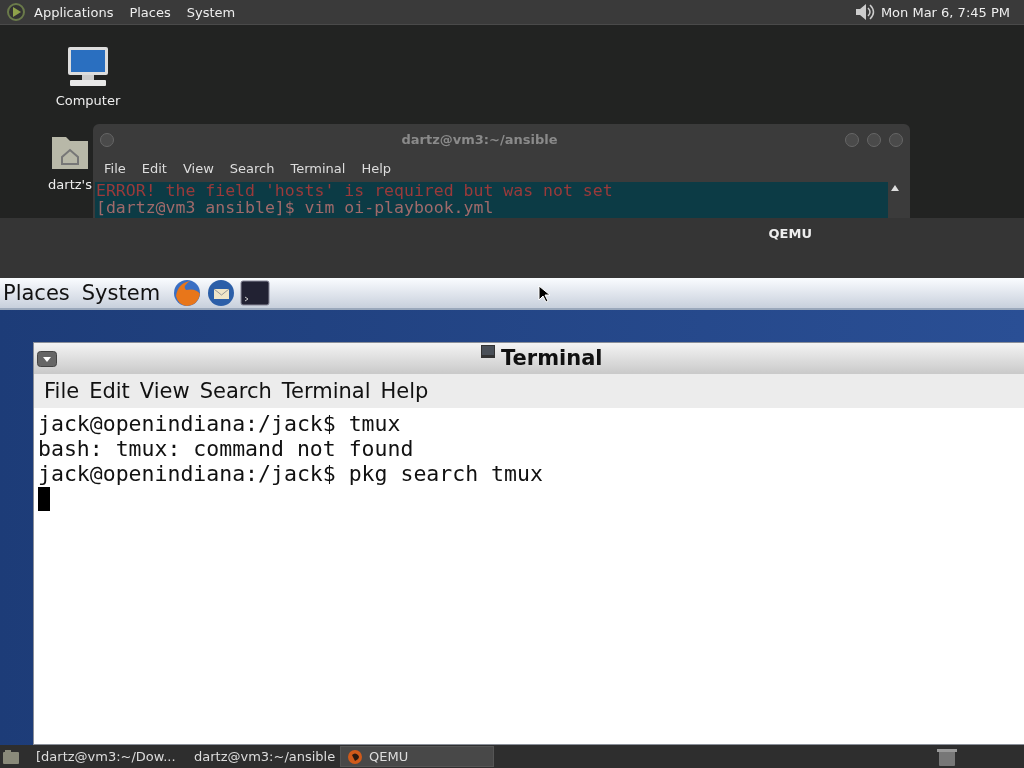 The image size is (1024, 768). What do you see at coordinates (790, 233) in the screenshot?
I see `window-title: QEMU` at bounding box center [790, 233].